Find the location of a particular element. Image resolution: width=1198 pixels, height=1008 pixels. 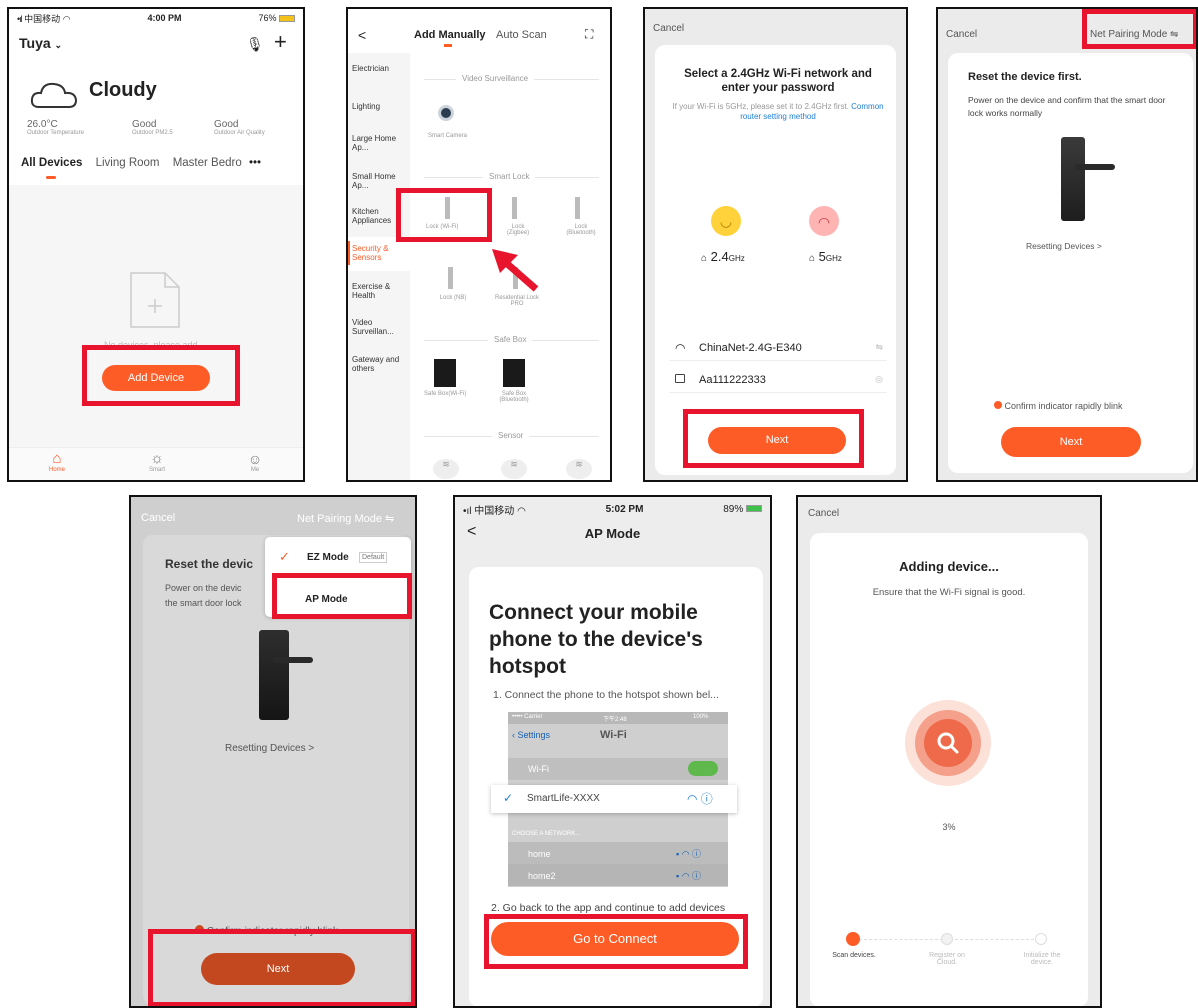

toggle-switch is located at coordinates (703, 768).